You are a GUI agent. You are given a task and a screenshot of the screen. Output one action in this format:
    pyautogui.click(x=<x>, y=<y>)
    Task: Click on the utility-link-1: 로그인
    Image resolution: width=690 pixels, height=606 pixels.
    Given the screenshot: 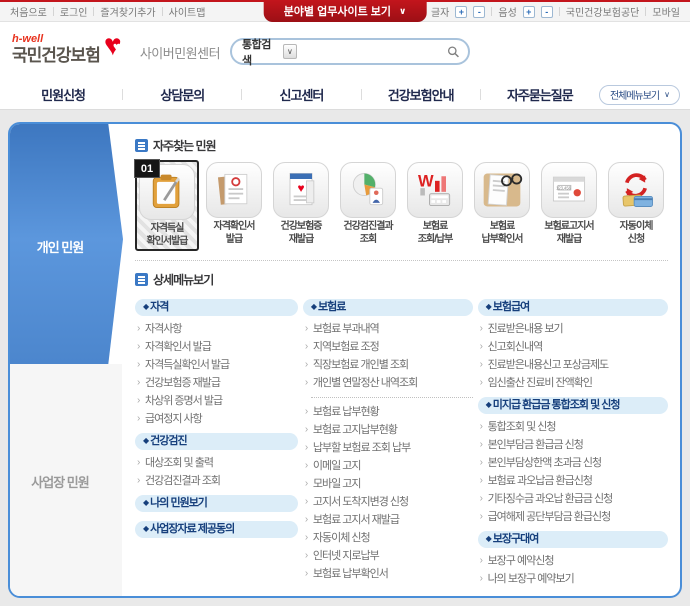 What is the action you would take?
    pyautogui.click(x=74, y=11)
    